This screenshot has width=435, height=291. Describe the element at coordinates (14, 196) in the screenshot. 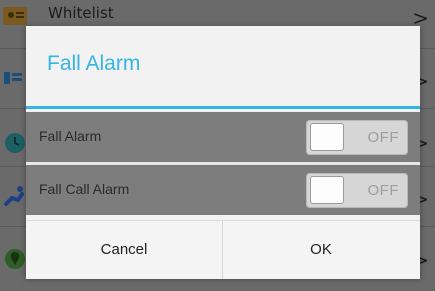

I see `fall-person-icon` at that location.